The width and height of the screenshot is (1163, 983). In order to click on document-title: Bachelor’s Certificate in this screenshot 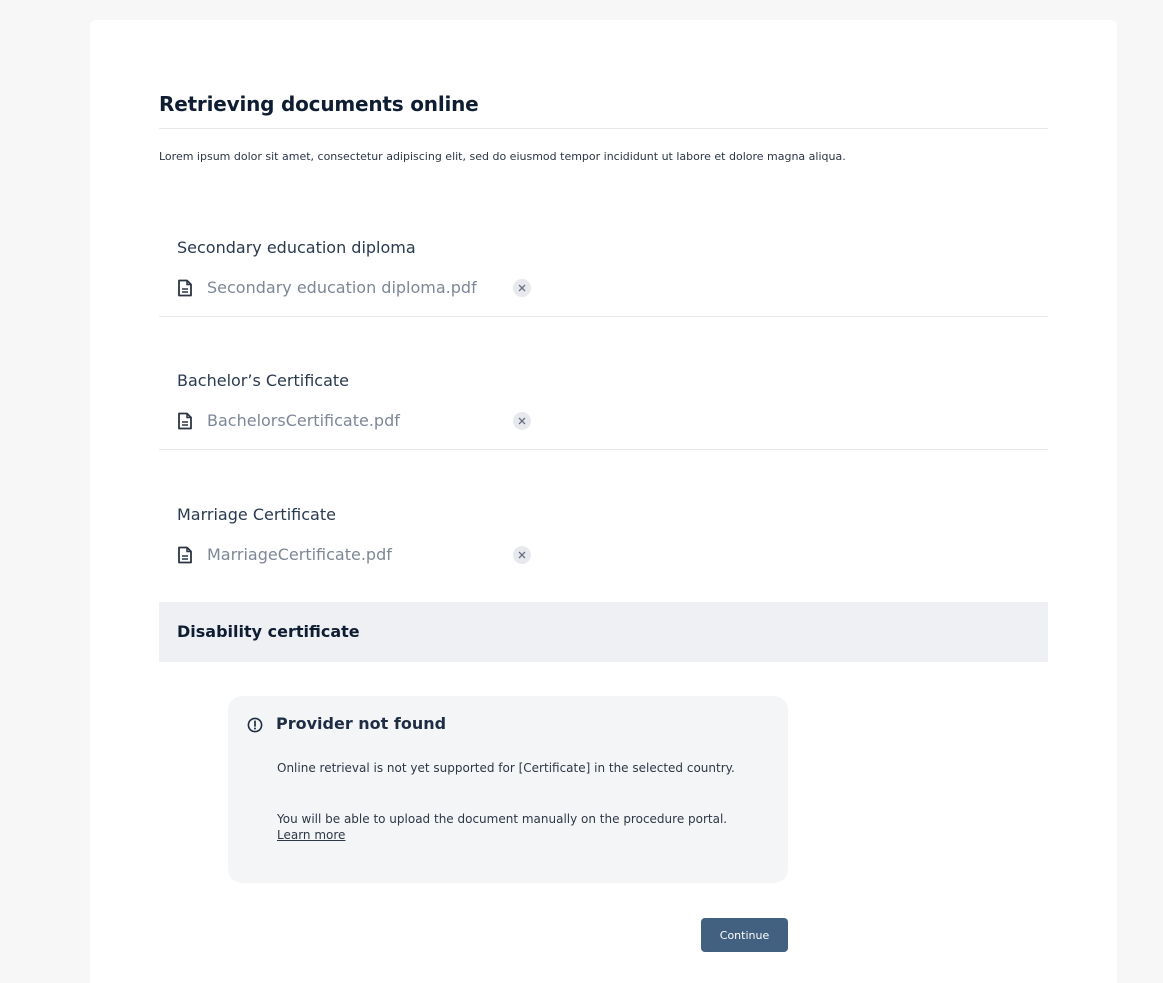, I will do `click(263, 380)`.